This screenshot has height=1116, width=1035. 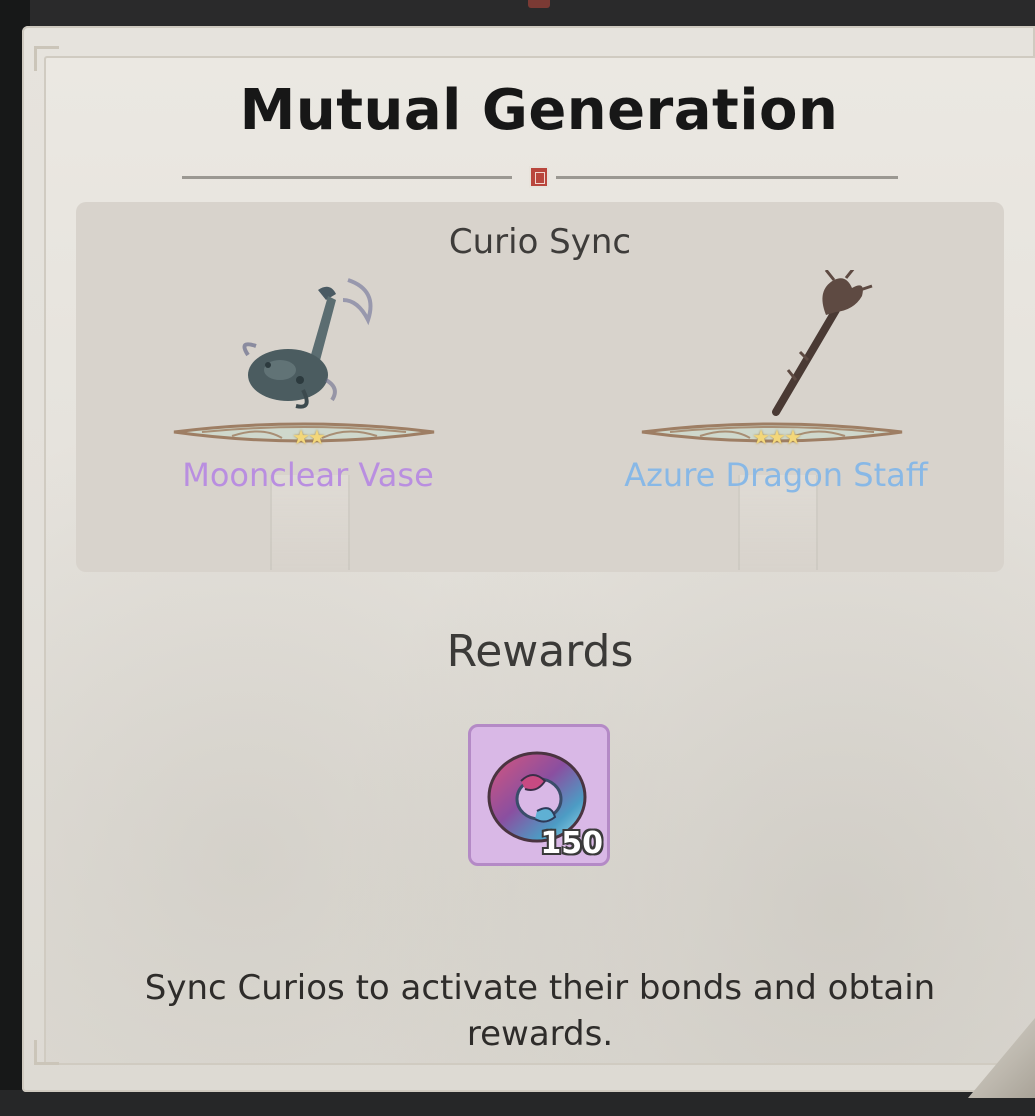 I want to click on reward-count: 150, so click(x=571, y=843).